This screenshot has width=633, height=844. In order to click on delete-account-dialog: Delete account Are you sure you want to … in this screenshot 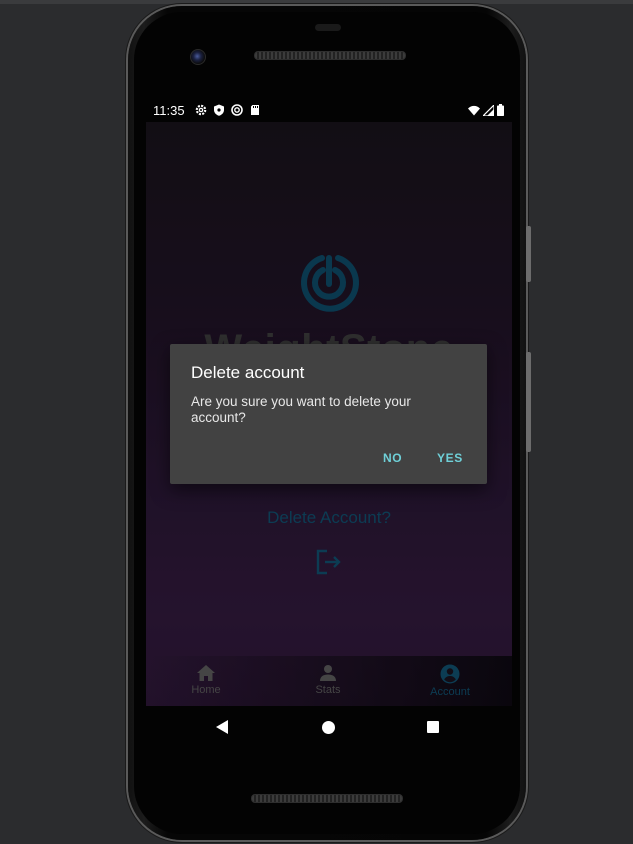, I will do `click(328, 414)`.